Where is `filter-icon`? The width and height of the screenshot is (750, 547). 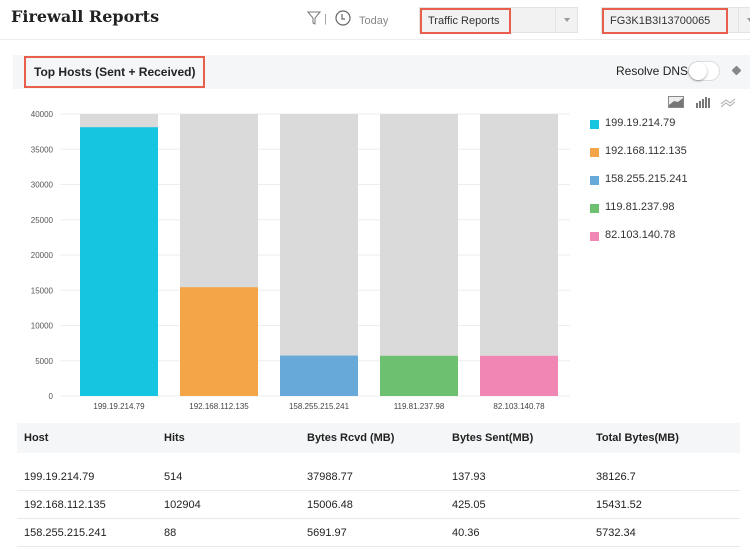
filter-icon is located at coordinates (314, 18).